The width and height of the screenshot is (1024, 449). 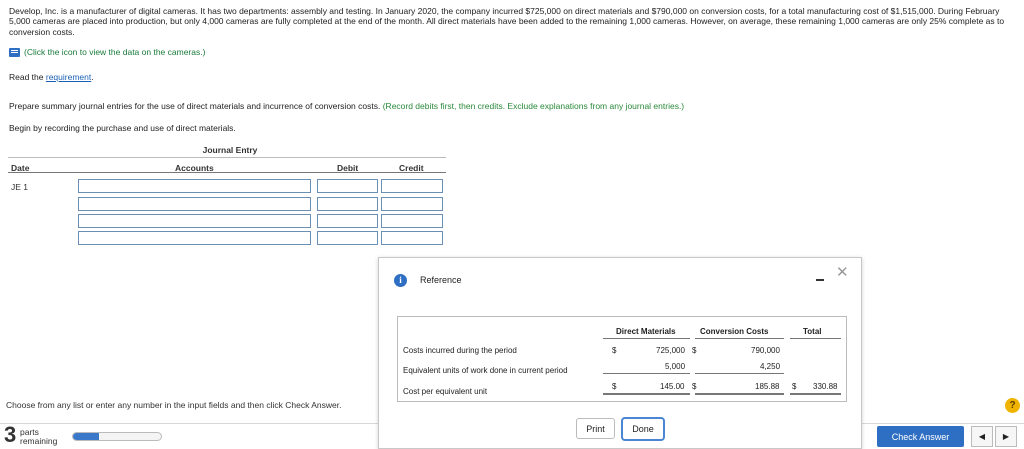 What do you see at coordinates (675, 366) in the screenshot?
I see `dm-equivalent-units: 5,000` at bounding box center [675, 366].